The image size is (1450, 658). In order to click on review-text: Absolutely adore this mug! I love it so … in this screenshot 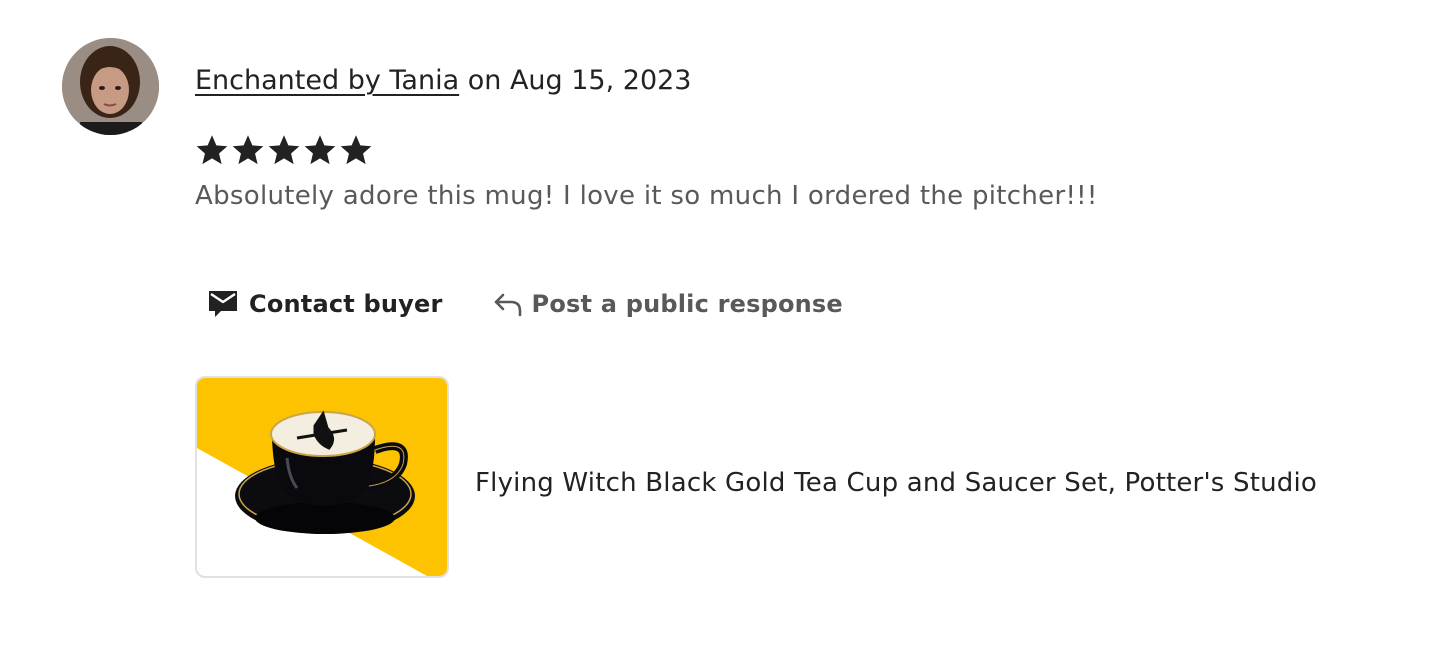, I will do `click(646, 196)`.